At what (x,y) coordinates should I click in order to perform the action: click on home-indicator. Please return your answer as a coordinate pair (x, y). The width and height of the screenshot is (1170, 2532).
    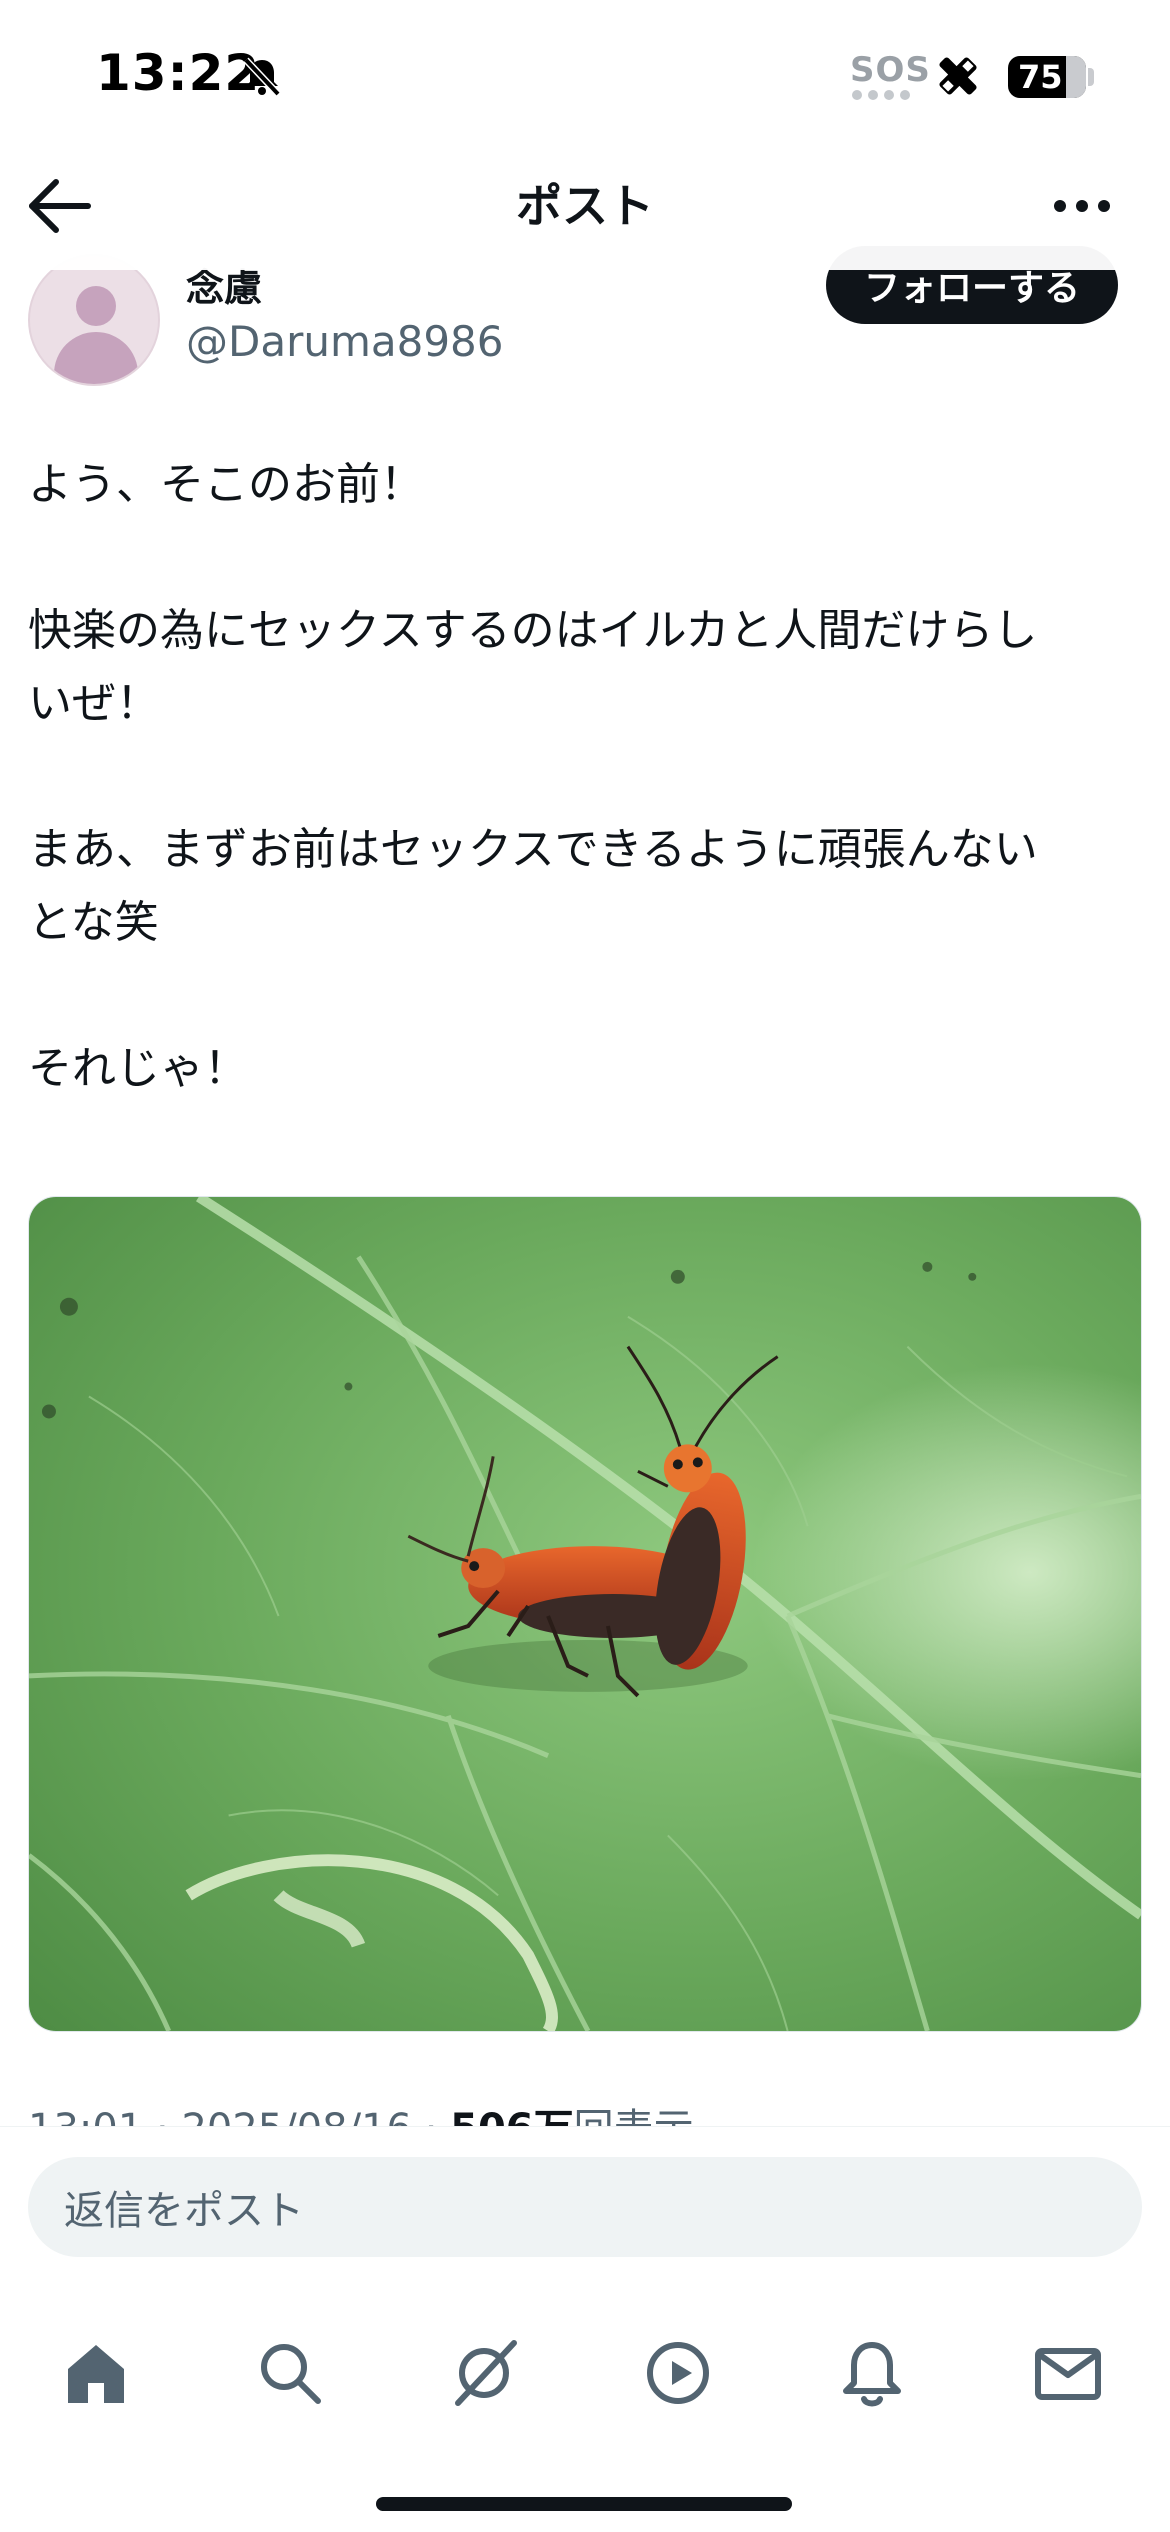
    Looking at the image, I should click on (584, 2504).